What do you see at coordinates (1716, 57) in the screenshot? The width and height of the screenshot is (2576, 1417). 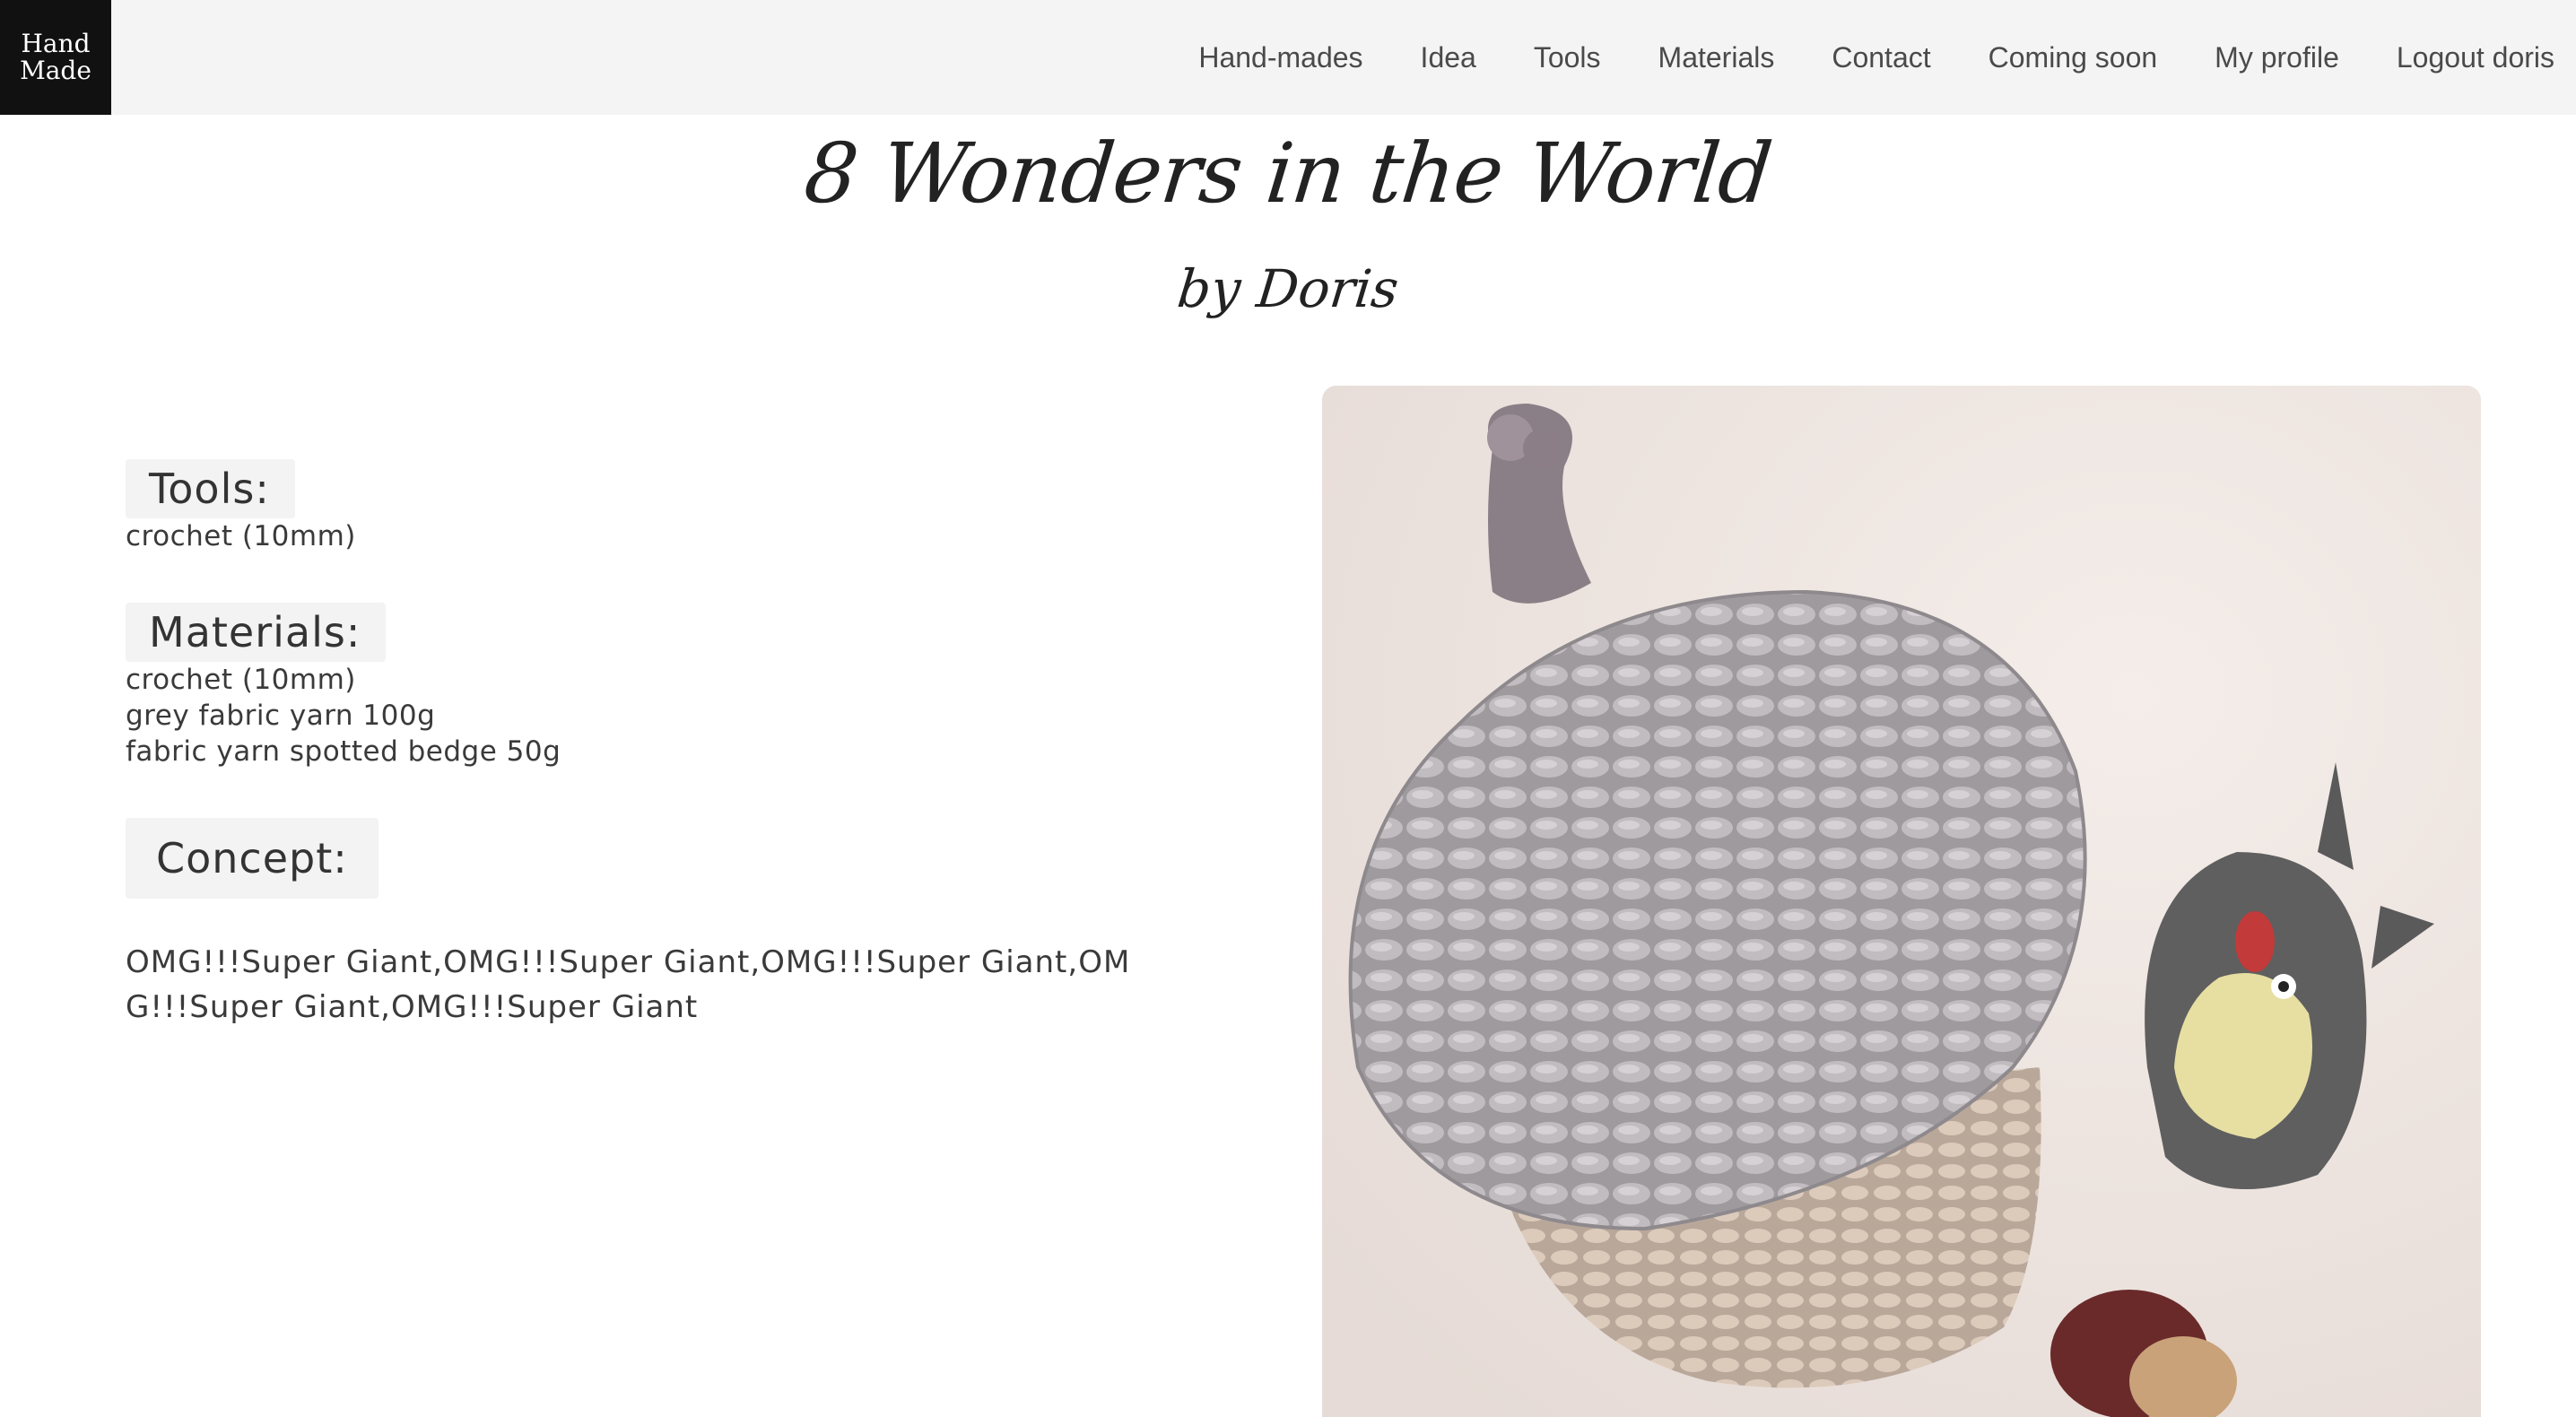 I see `nav-materials: Materials` at bounding box center [1716, 57].